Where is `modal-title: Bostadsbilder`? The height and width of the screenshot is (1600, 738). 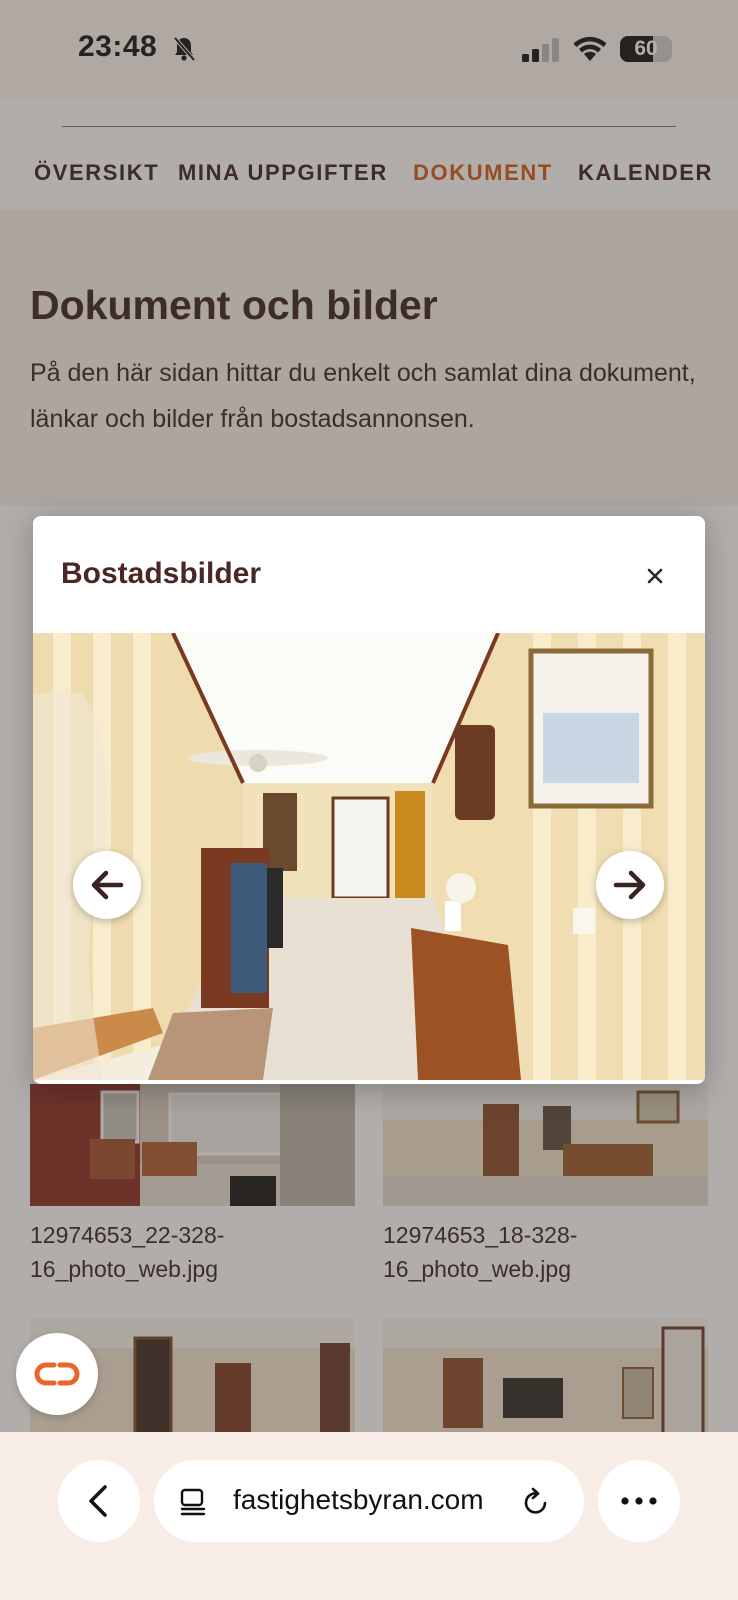
modal-title: Bostadsbilder is located at coordinates (161, 573).